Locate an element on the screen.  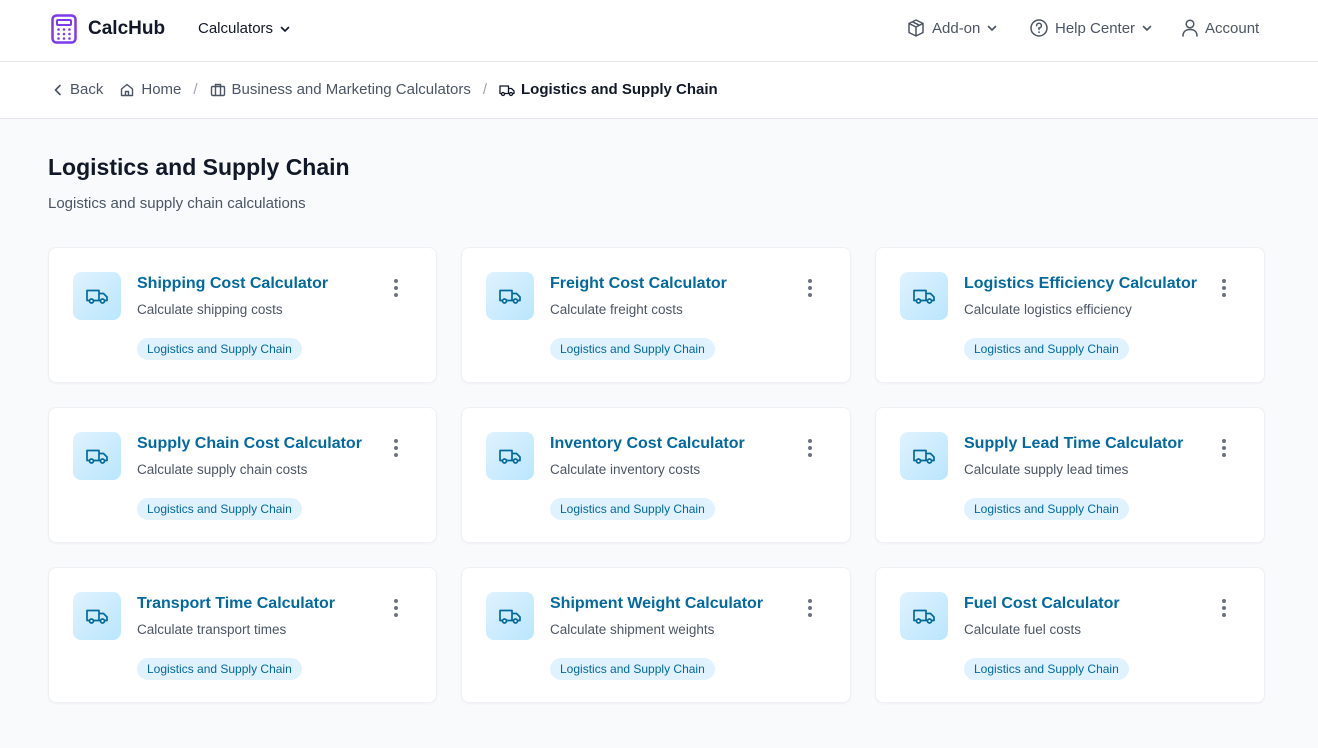
account-label: Account is located at coordinates (1232, 28).